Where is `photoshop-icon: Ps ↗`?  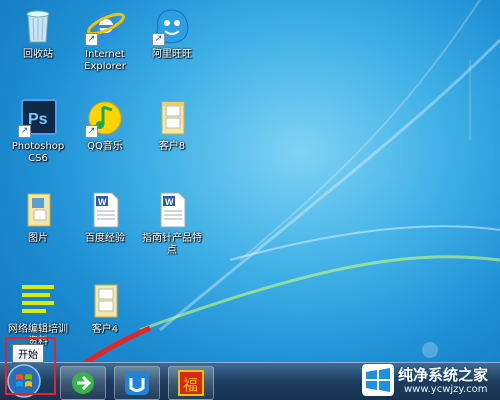
photoshop-icon: Ps ↗ is located at coordinates (38, 118).